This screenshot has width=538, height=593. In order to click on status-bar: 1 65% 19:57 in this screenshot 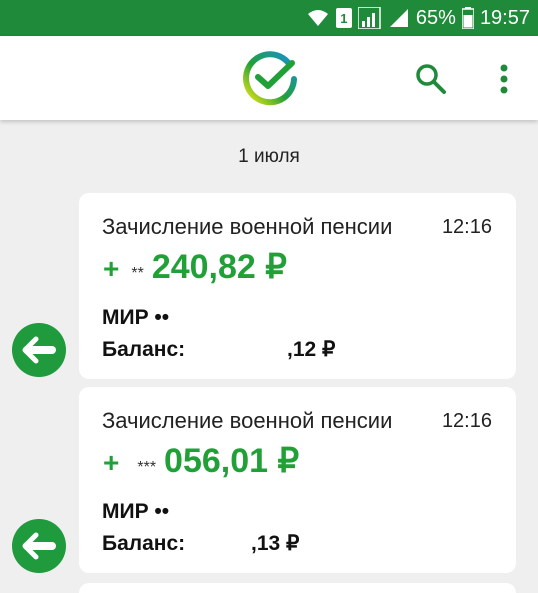, I will do `click(269, 18)`.